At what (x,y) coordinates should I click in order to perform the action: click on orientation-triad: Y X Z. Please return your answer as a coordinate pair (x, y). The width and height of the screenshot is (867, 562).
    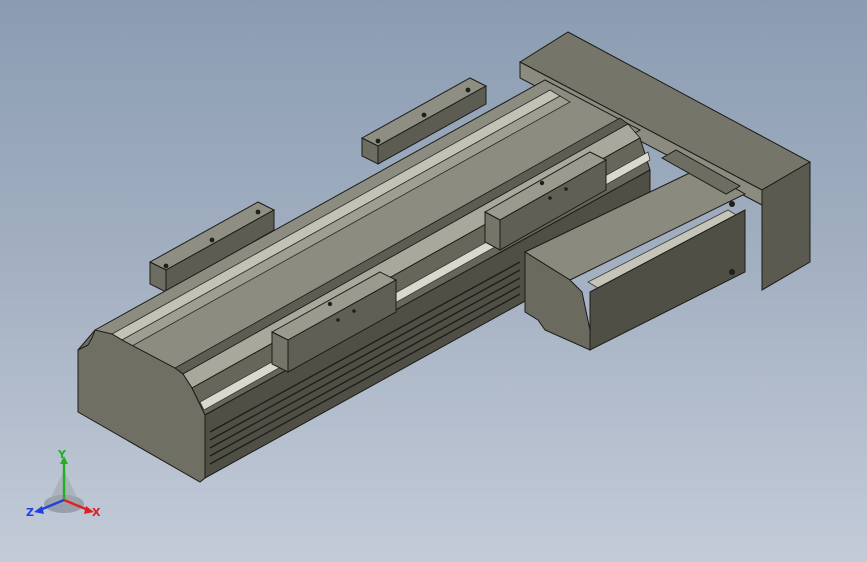
    Looking at the image, I should click on (67, 488).